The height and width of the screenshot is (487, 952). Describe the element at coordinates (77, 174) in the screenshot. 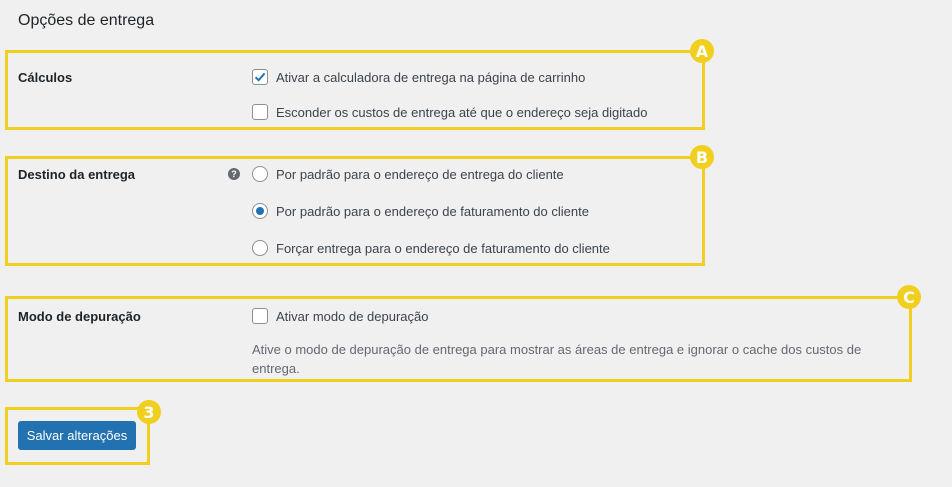

I see `destino-label: Destino da entrega` at that location.